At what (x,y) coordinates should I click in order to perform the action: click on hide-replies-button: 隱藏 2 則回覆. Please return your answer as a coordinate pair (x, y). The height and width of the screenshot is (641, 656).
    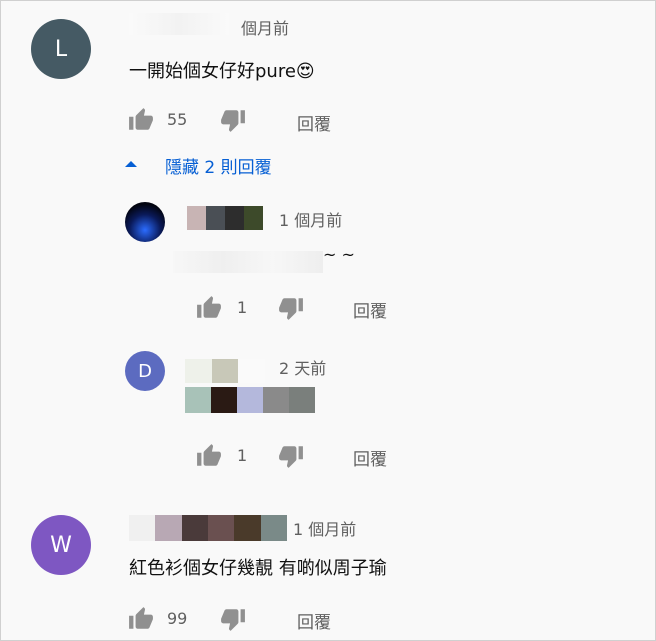
    Looking at the image, I should click on (218, 165).